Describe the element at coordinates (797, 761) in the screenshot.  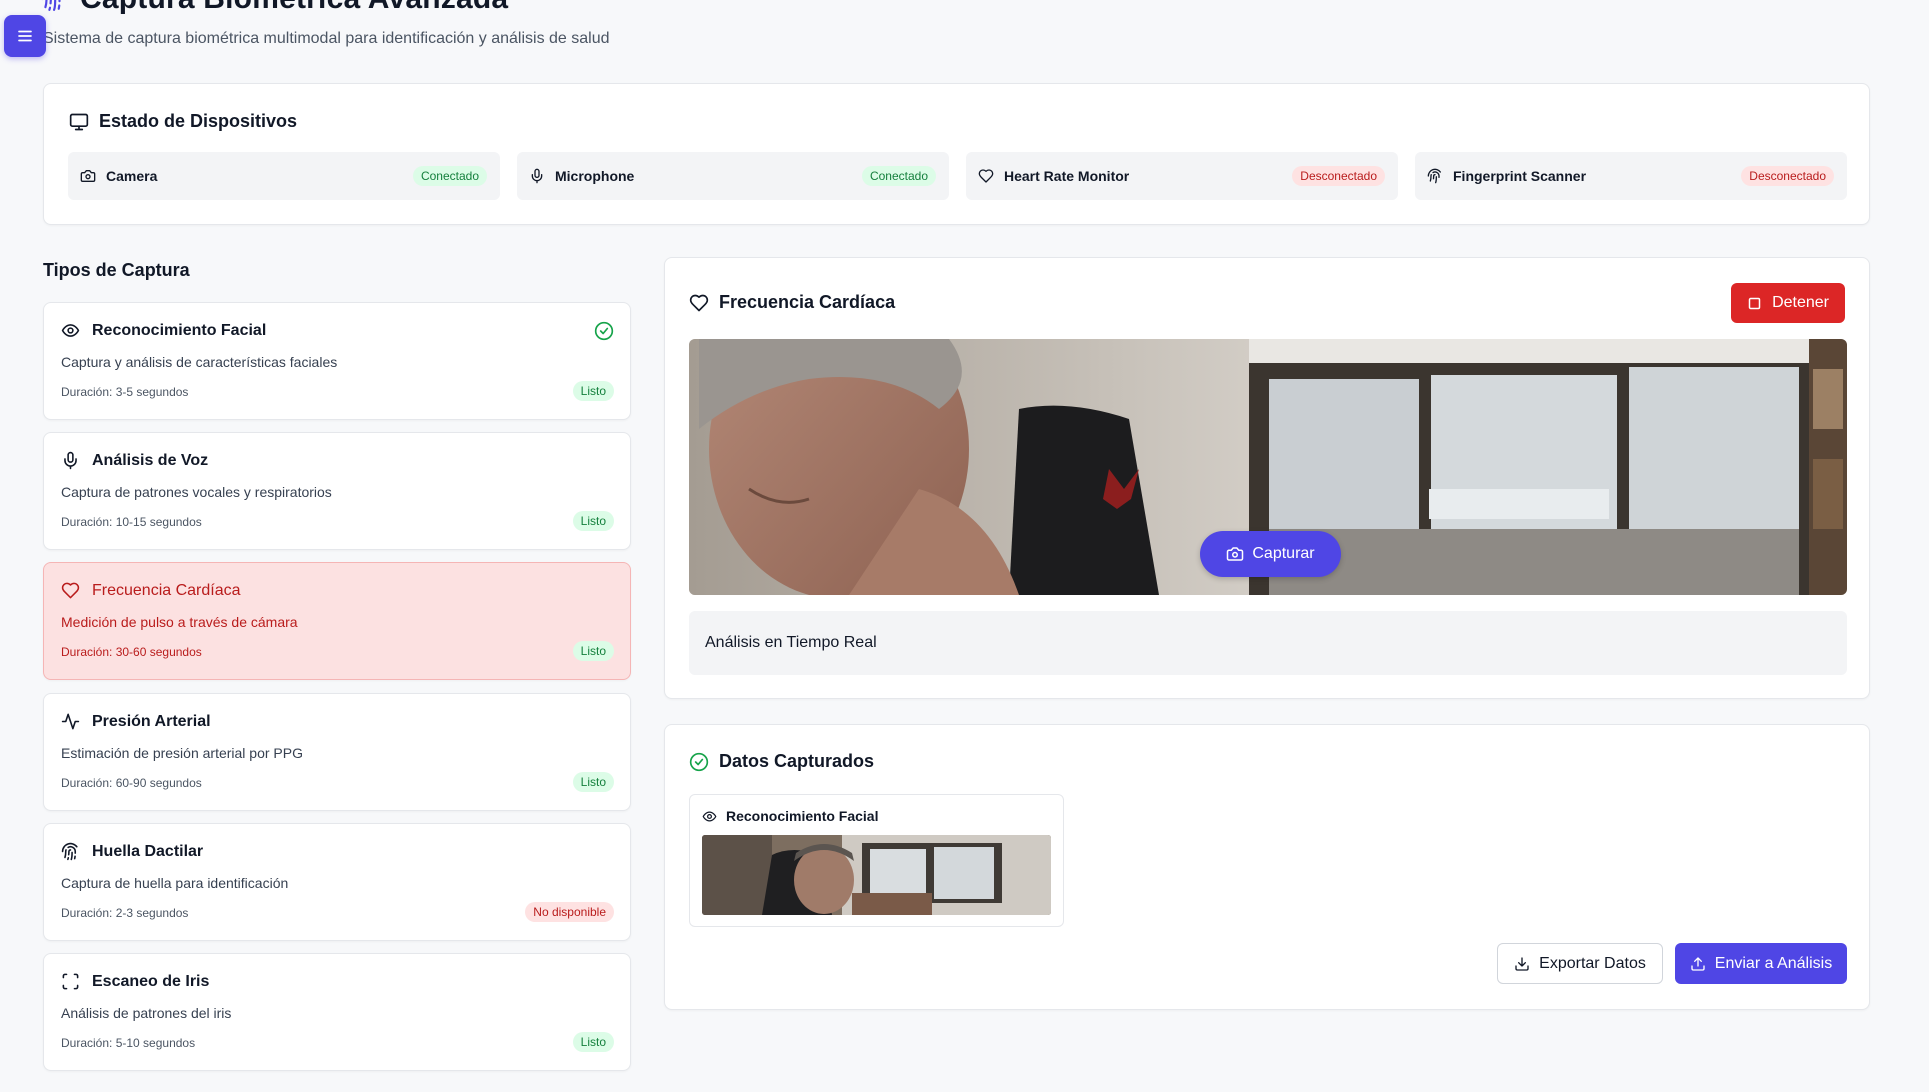
I see `captured-data-title: Datos Capturados` at that location.